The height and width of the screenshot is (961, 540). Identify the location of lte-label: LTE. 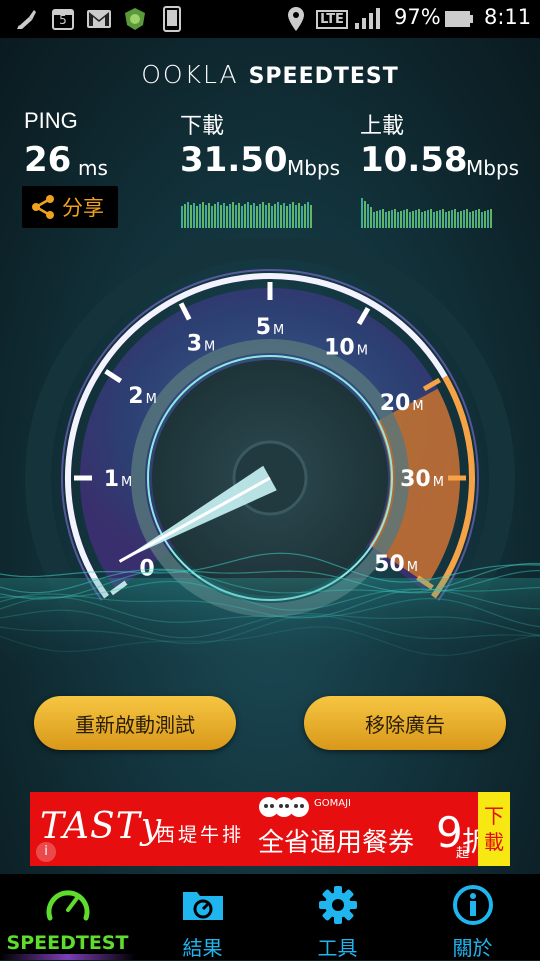
(332, 19).